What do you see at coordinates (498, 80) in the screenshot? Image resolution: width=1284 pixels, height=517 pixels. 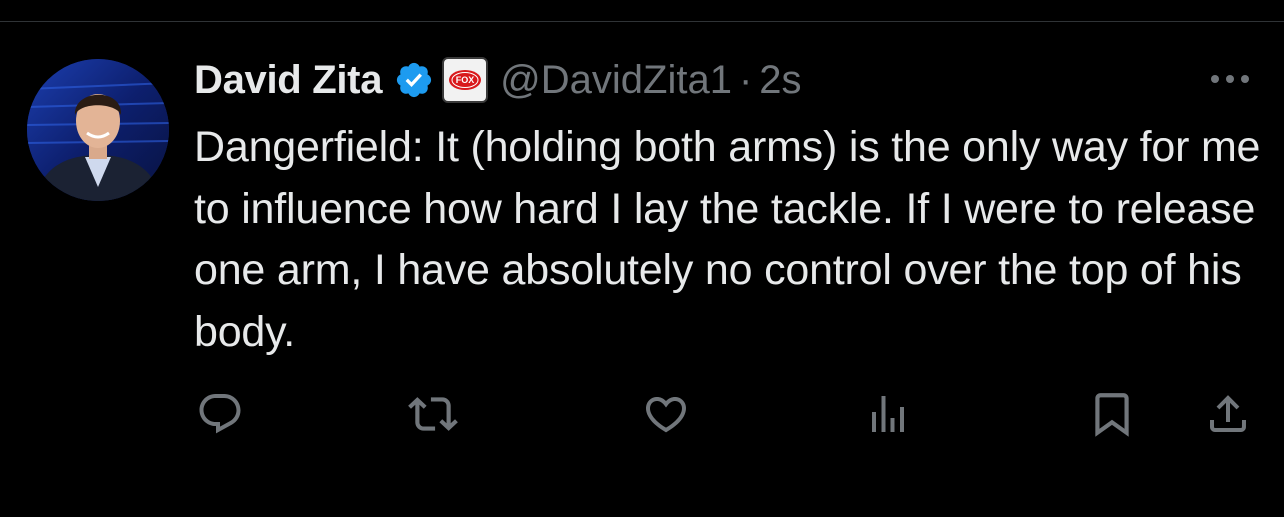 I see `tweet-header: David Zita FOX @DavidZita1 · 2s` at bounding box center [498, 80].